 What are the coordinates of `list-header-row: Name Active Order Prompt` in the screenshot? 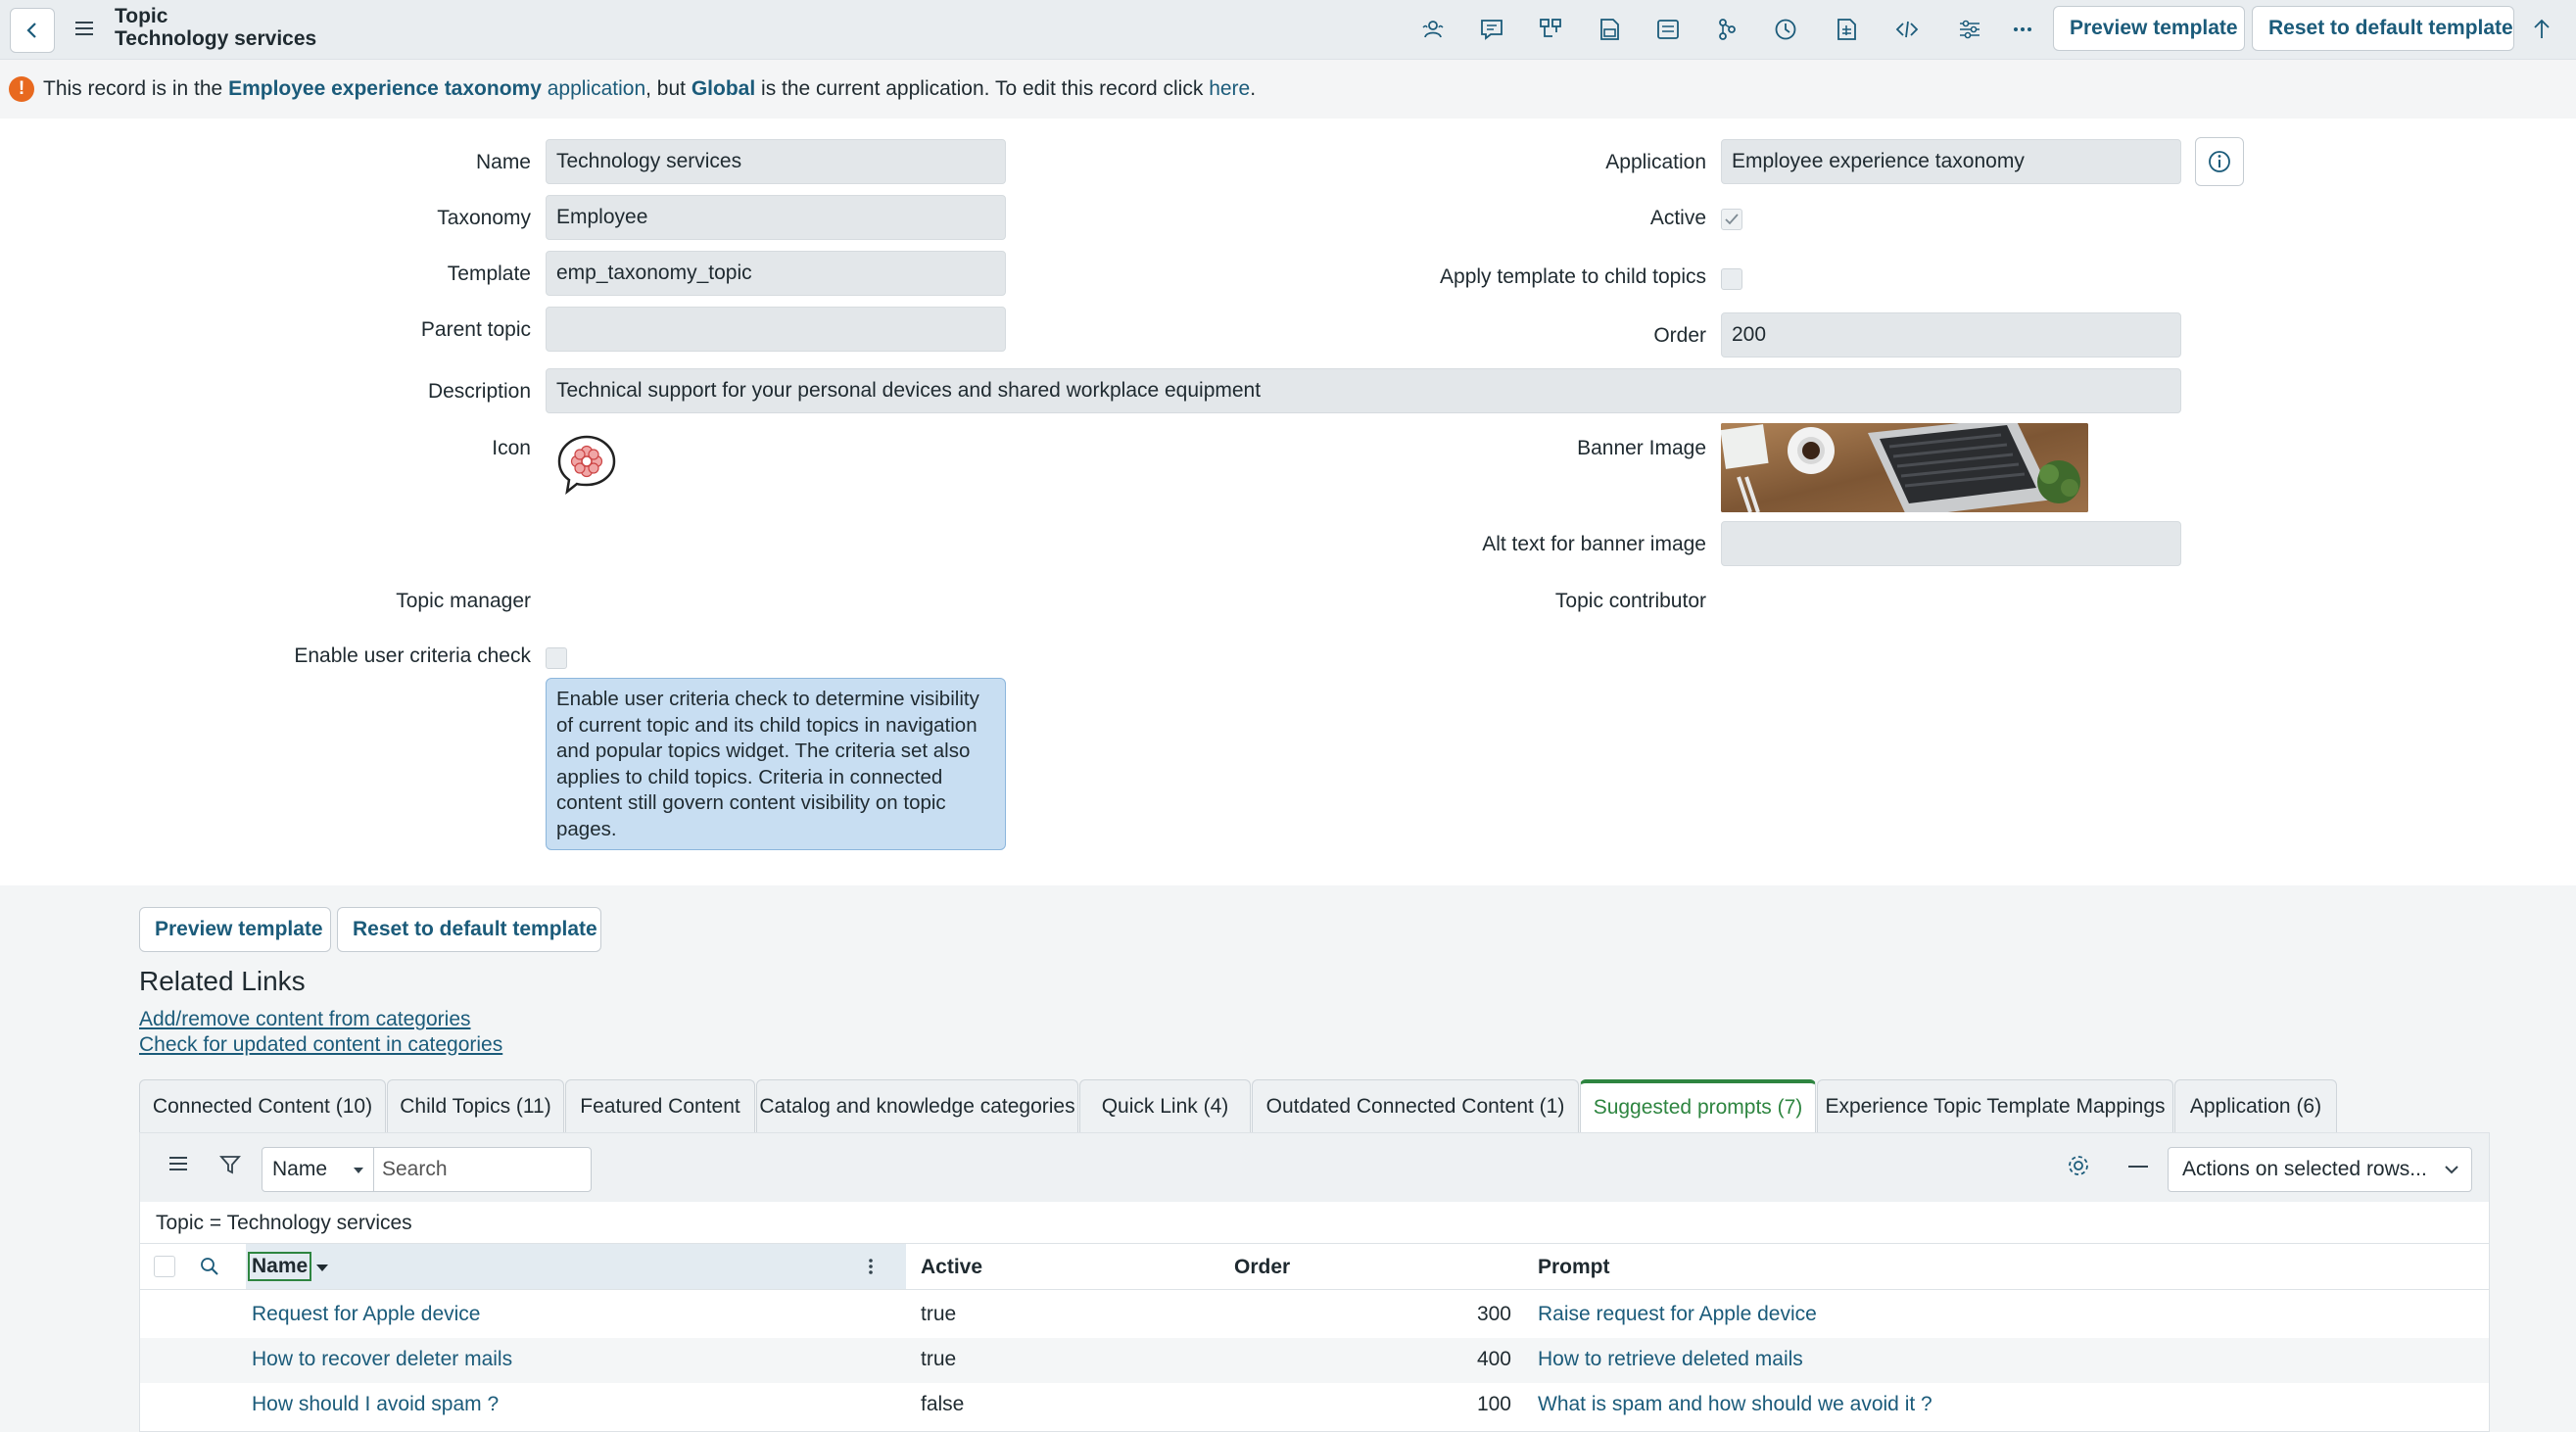 It's located at (1314, 1267).